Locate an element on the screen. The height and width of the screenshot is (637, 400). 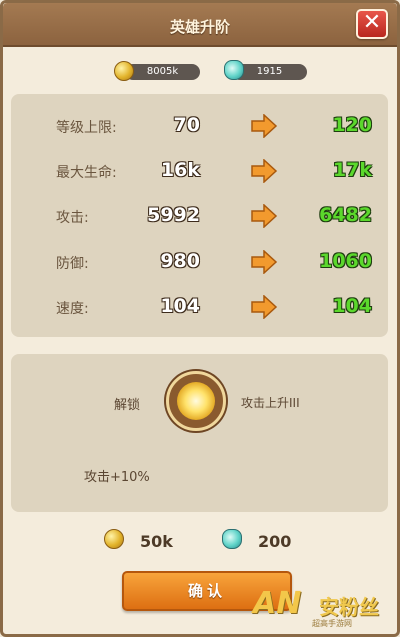
stat-label-attack: 攻击: is located at coordinates (72, 218).